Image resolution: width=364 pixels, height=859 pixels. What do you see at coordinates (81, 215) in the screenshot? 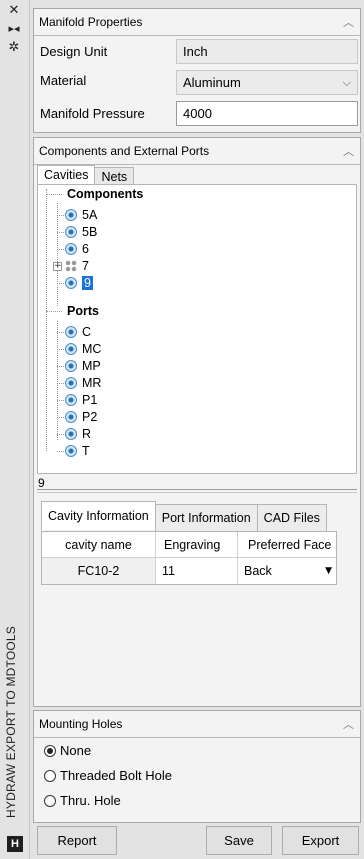
I see `tree-node-component: 5A` at bounding box center [81, 215].